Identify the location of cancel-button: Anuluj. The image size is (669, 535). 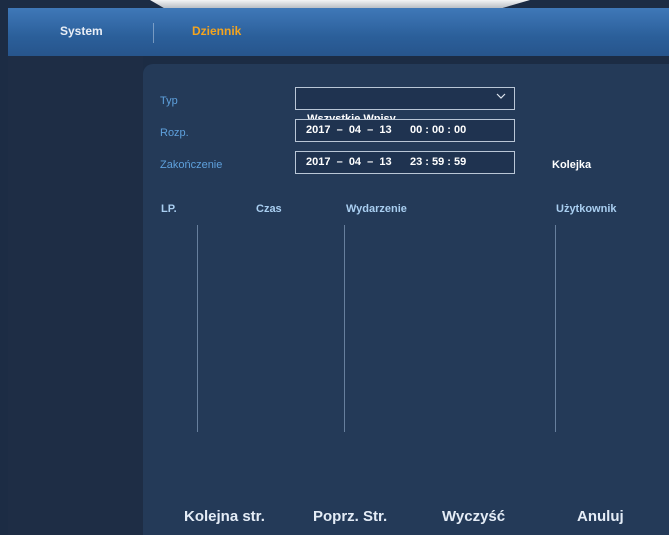
(600, 516).